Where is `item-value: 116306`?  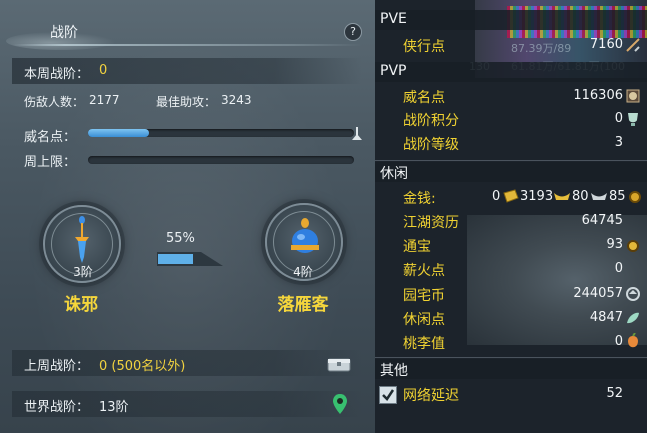 item-value: 116306 is located at coordinates (598, 95).